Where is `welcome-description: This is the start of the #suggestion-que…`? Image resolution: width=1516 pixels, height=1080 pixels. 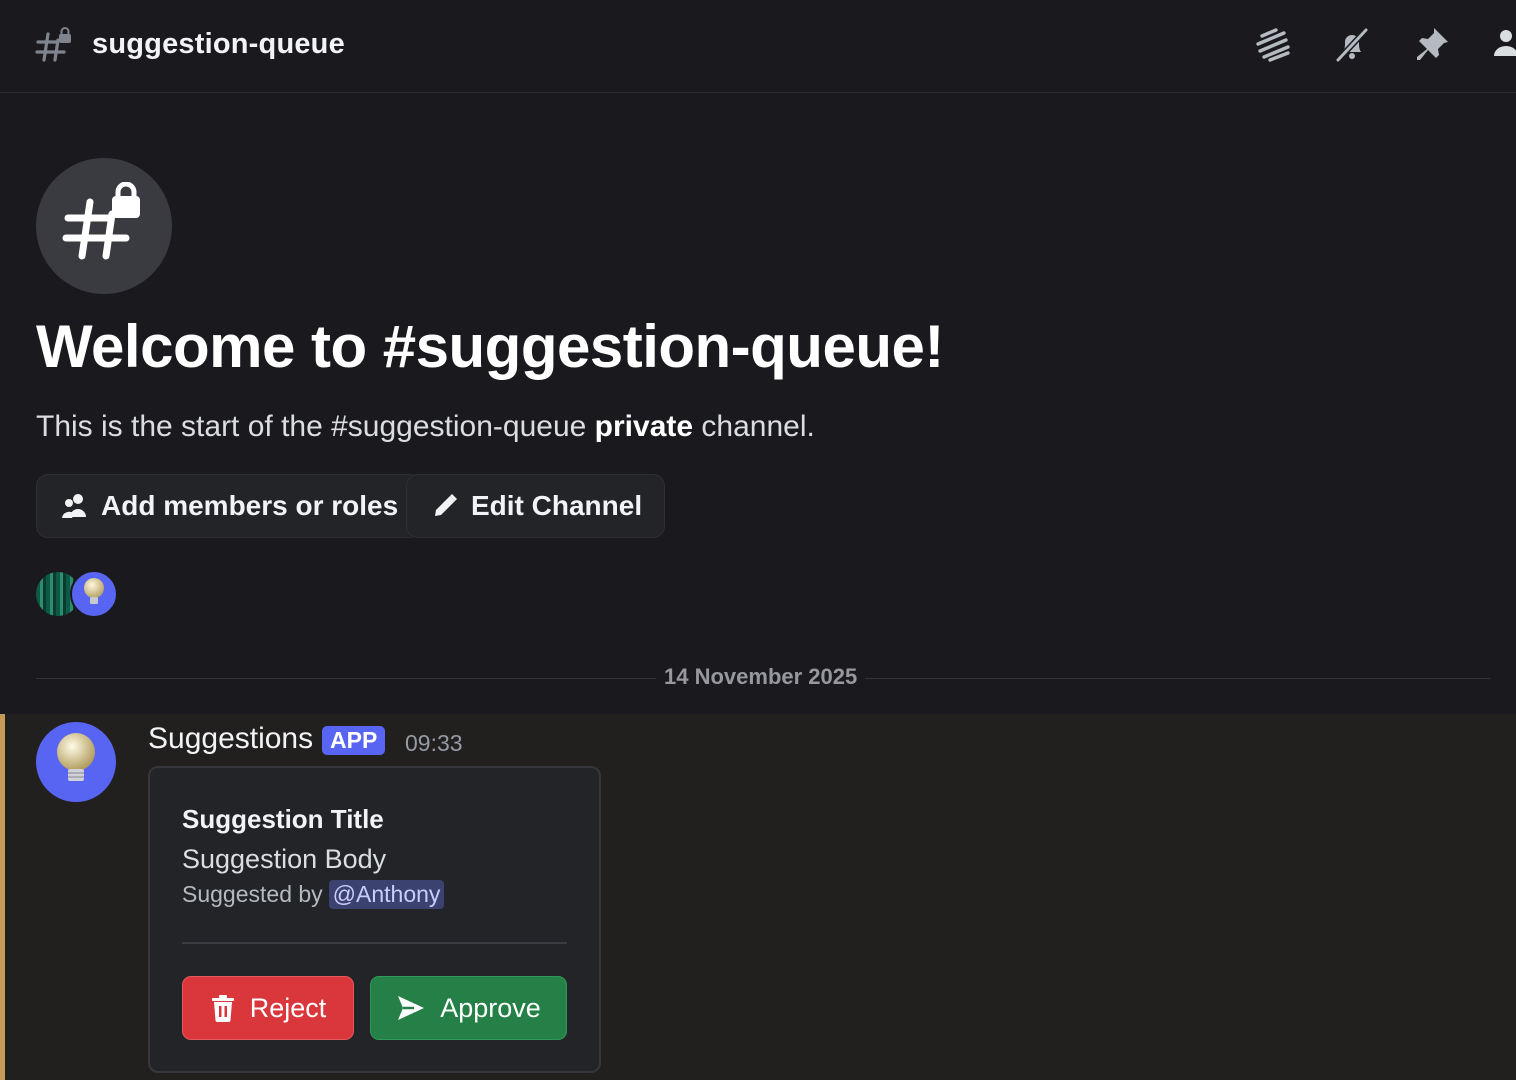
welcome-description: This is the start of the #suggestion-que… is located at coordinates (425, 427).